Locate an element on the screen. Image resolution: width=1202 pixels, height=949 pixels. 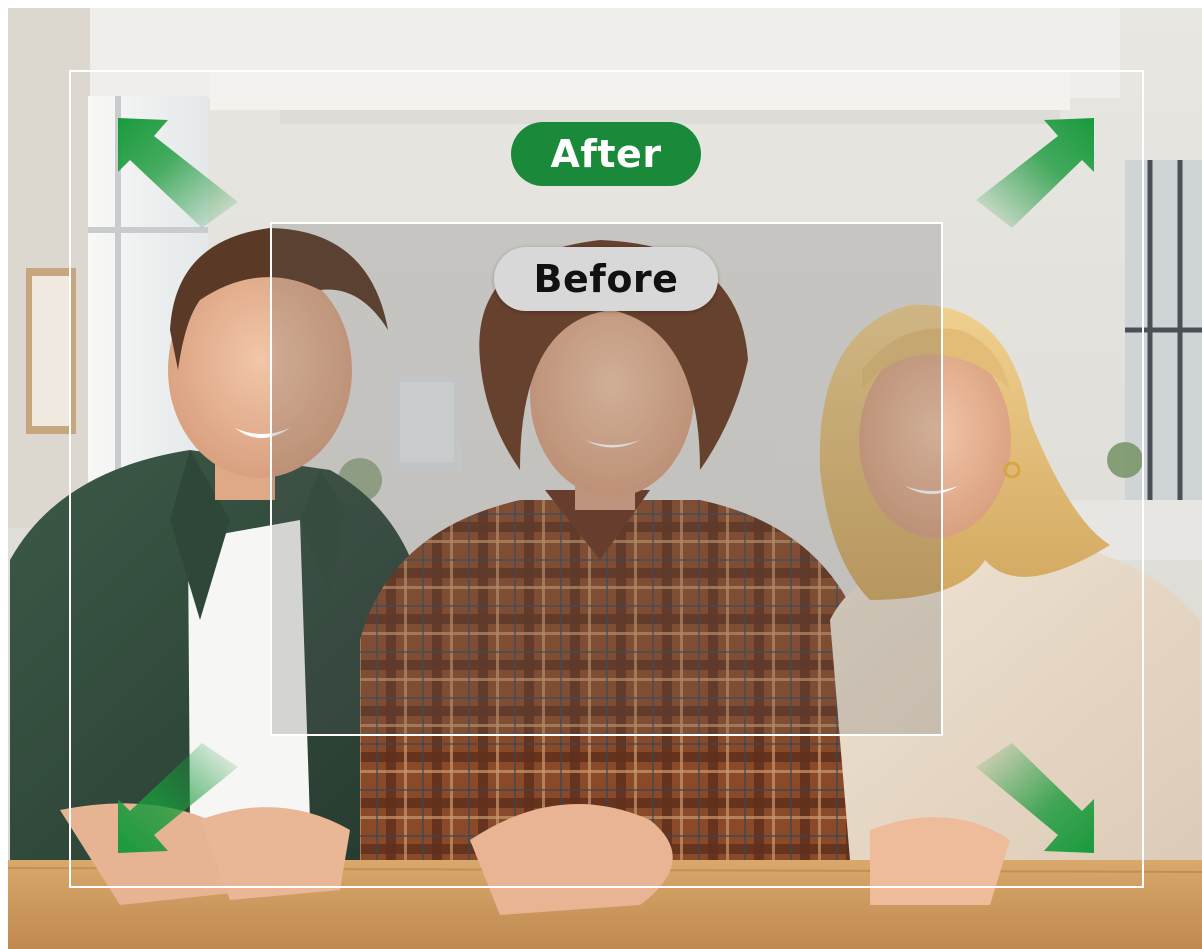
arrow-down-left-icon is located at coordinates (178, 798).